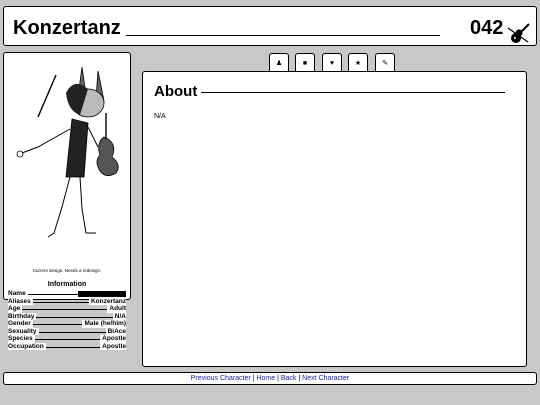 The image size is (540, 405). Describe the element at coordinates (518, 33) in the screenshot. I see `violin-icon` at that location.